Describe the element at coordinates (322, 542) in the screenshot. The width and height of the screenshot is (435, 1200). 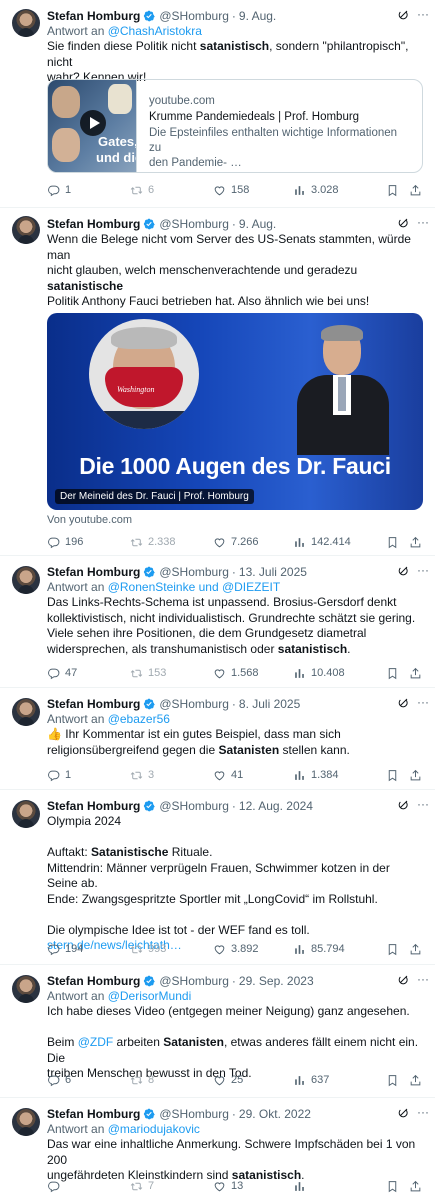
I see `views-button: 142.414` at that location.